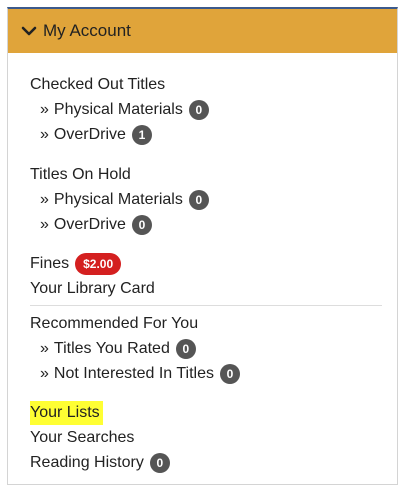 This screenshot has height=490, width=399. Describe the element at coordinates (206, 305) in the screenshot. I see `section-divider` at that location.